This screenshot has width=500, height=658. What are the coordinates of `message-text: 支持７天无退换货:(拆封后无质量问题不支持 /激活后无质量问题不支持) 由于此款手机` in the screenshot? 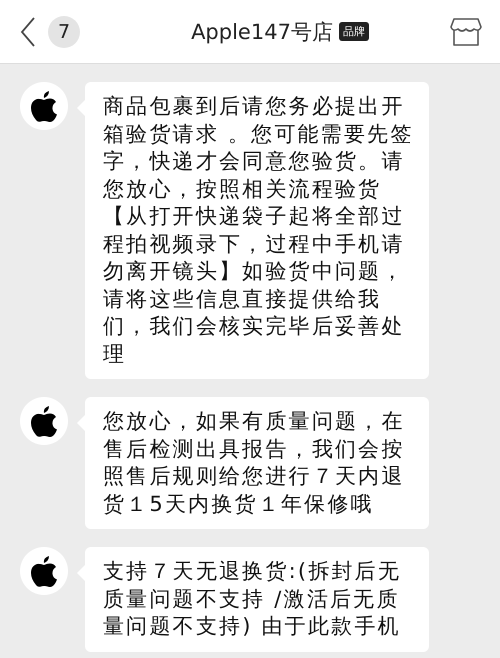 It's located at (252, 598).